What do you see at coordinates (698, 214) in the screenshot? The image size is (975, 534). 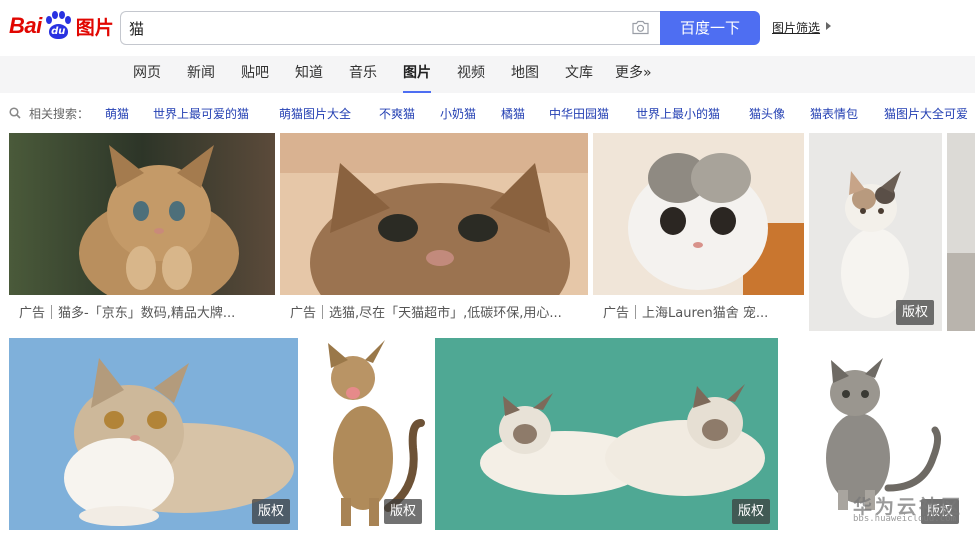 I see `scottish-fold-photo` at bounding box center [698, 214].